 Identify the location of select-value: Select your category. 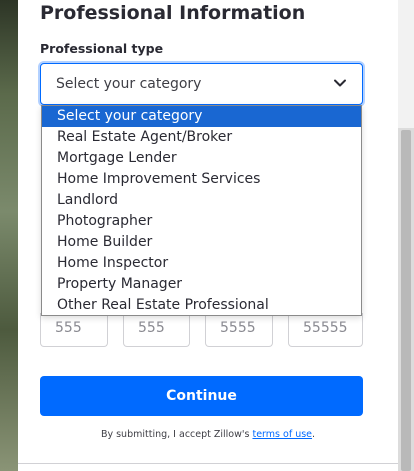
(129, 84).